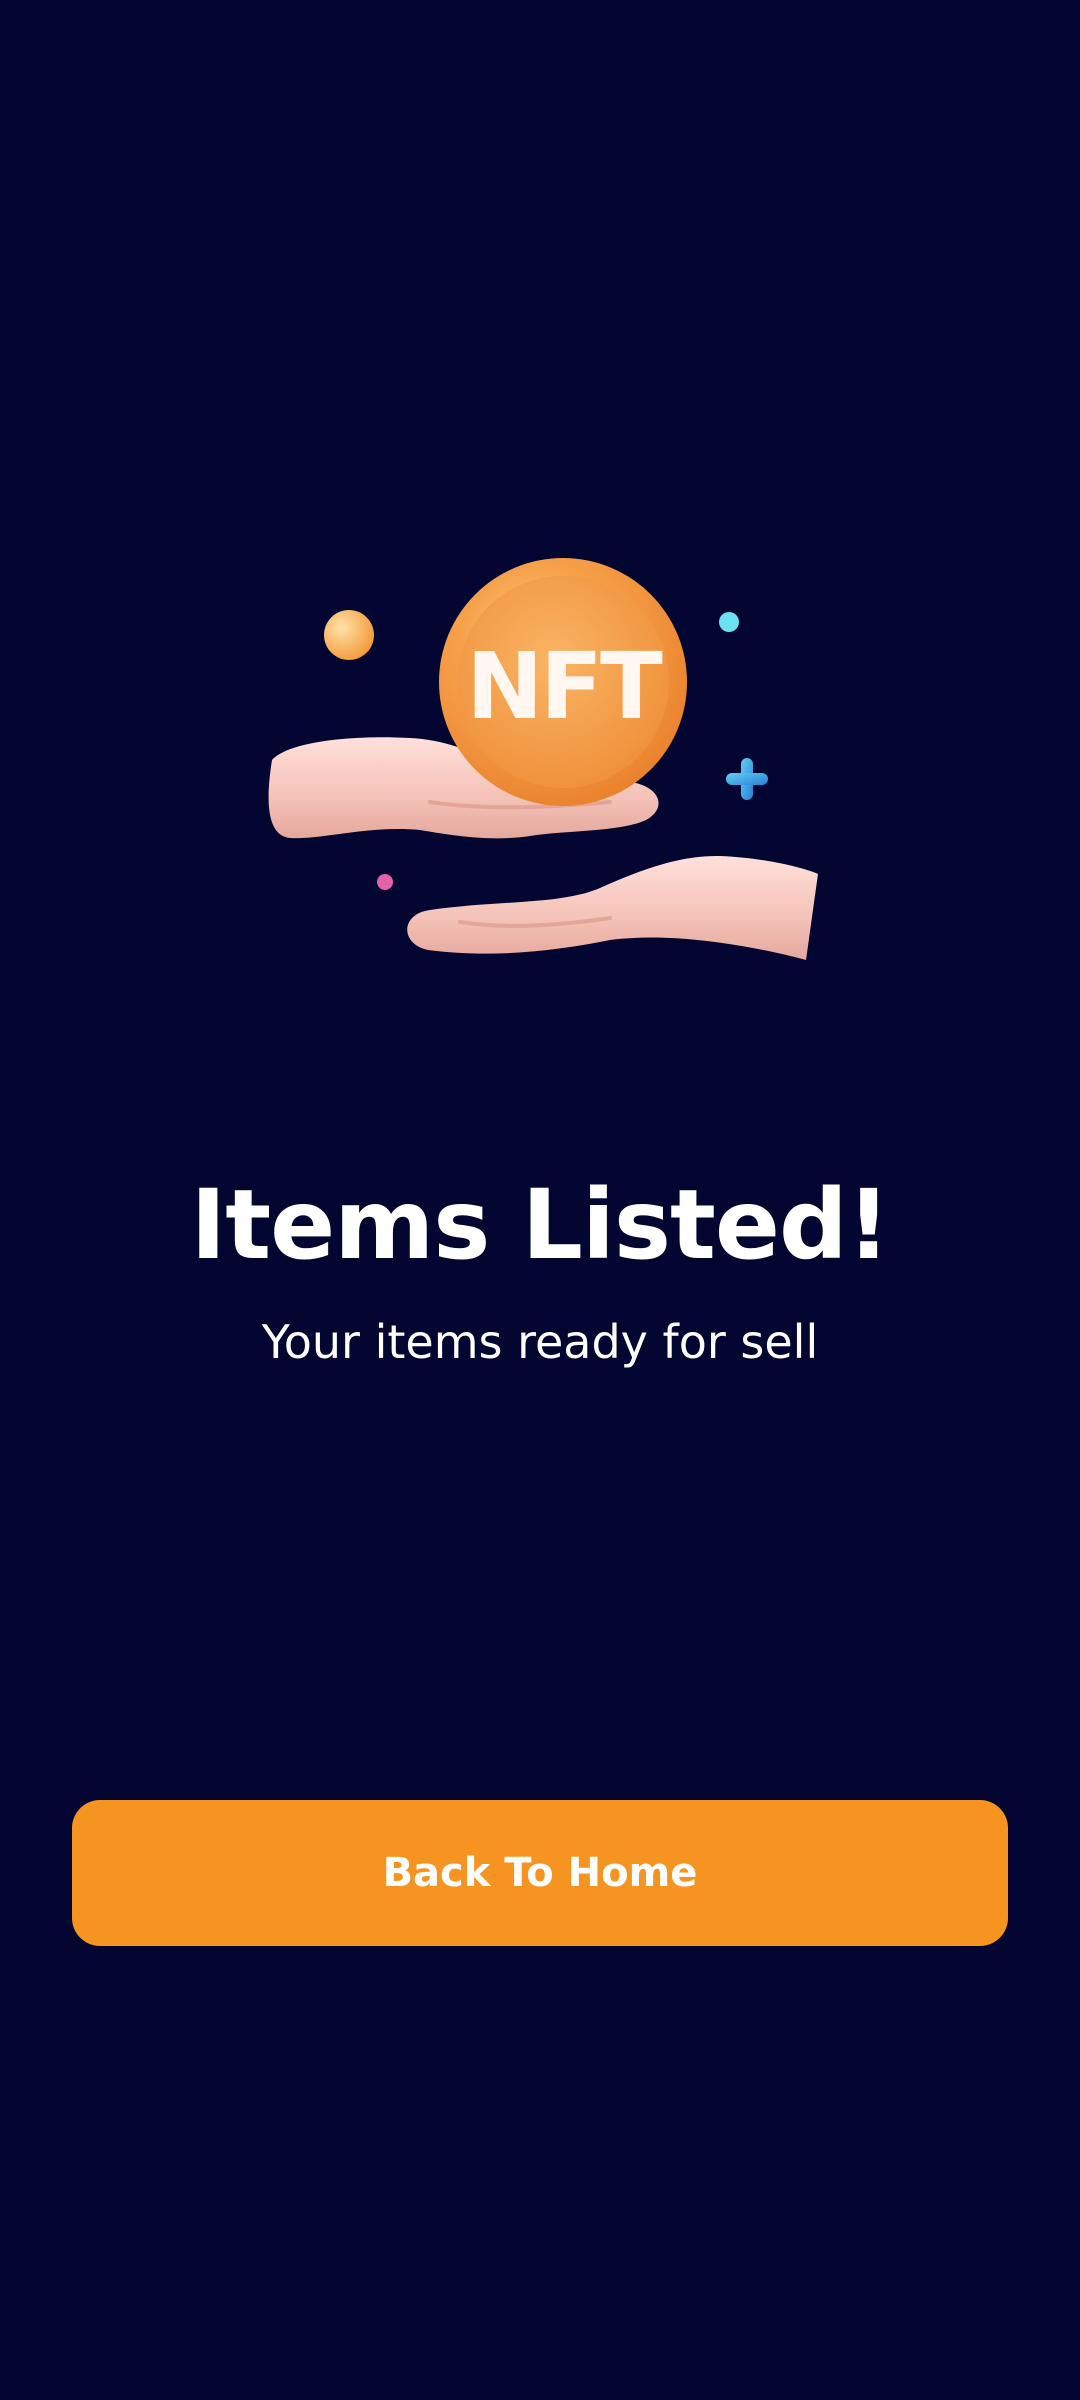 The image size is (1080, 2400). Describe the element at coordinates (349, 635) in the screenshot. I see `orange-orb-icon` at that location.